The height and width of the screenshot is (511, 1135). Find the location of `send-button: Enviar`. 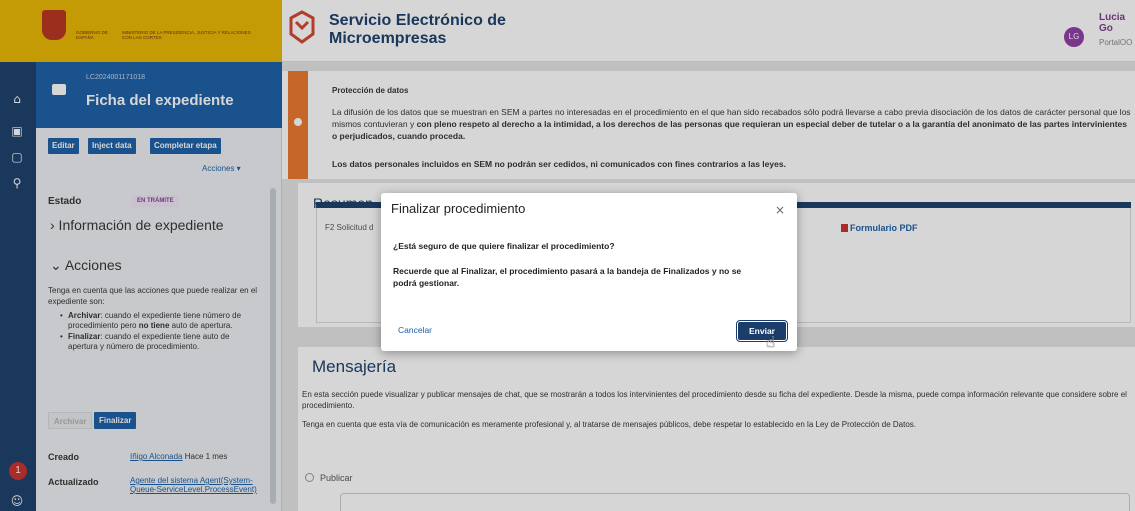

send-button: Enviar is located at coordinates (762, 331).